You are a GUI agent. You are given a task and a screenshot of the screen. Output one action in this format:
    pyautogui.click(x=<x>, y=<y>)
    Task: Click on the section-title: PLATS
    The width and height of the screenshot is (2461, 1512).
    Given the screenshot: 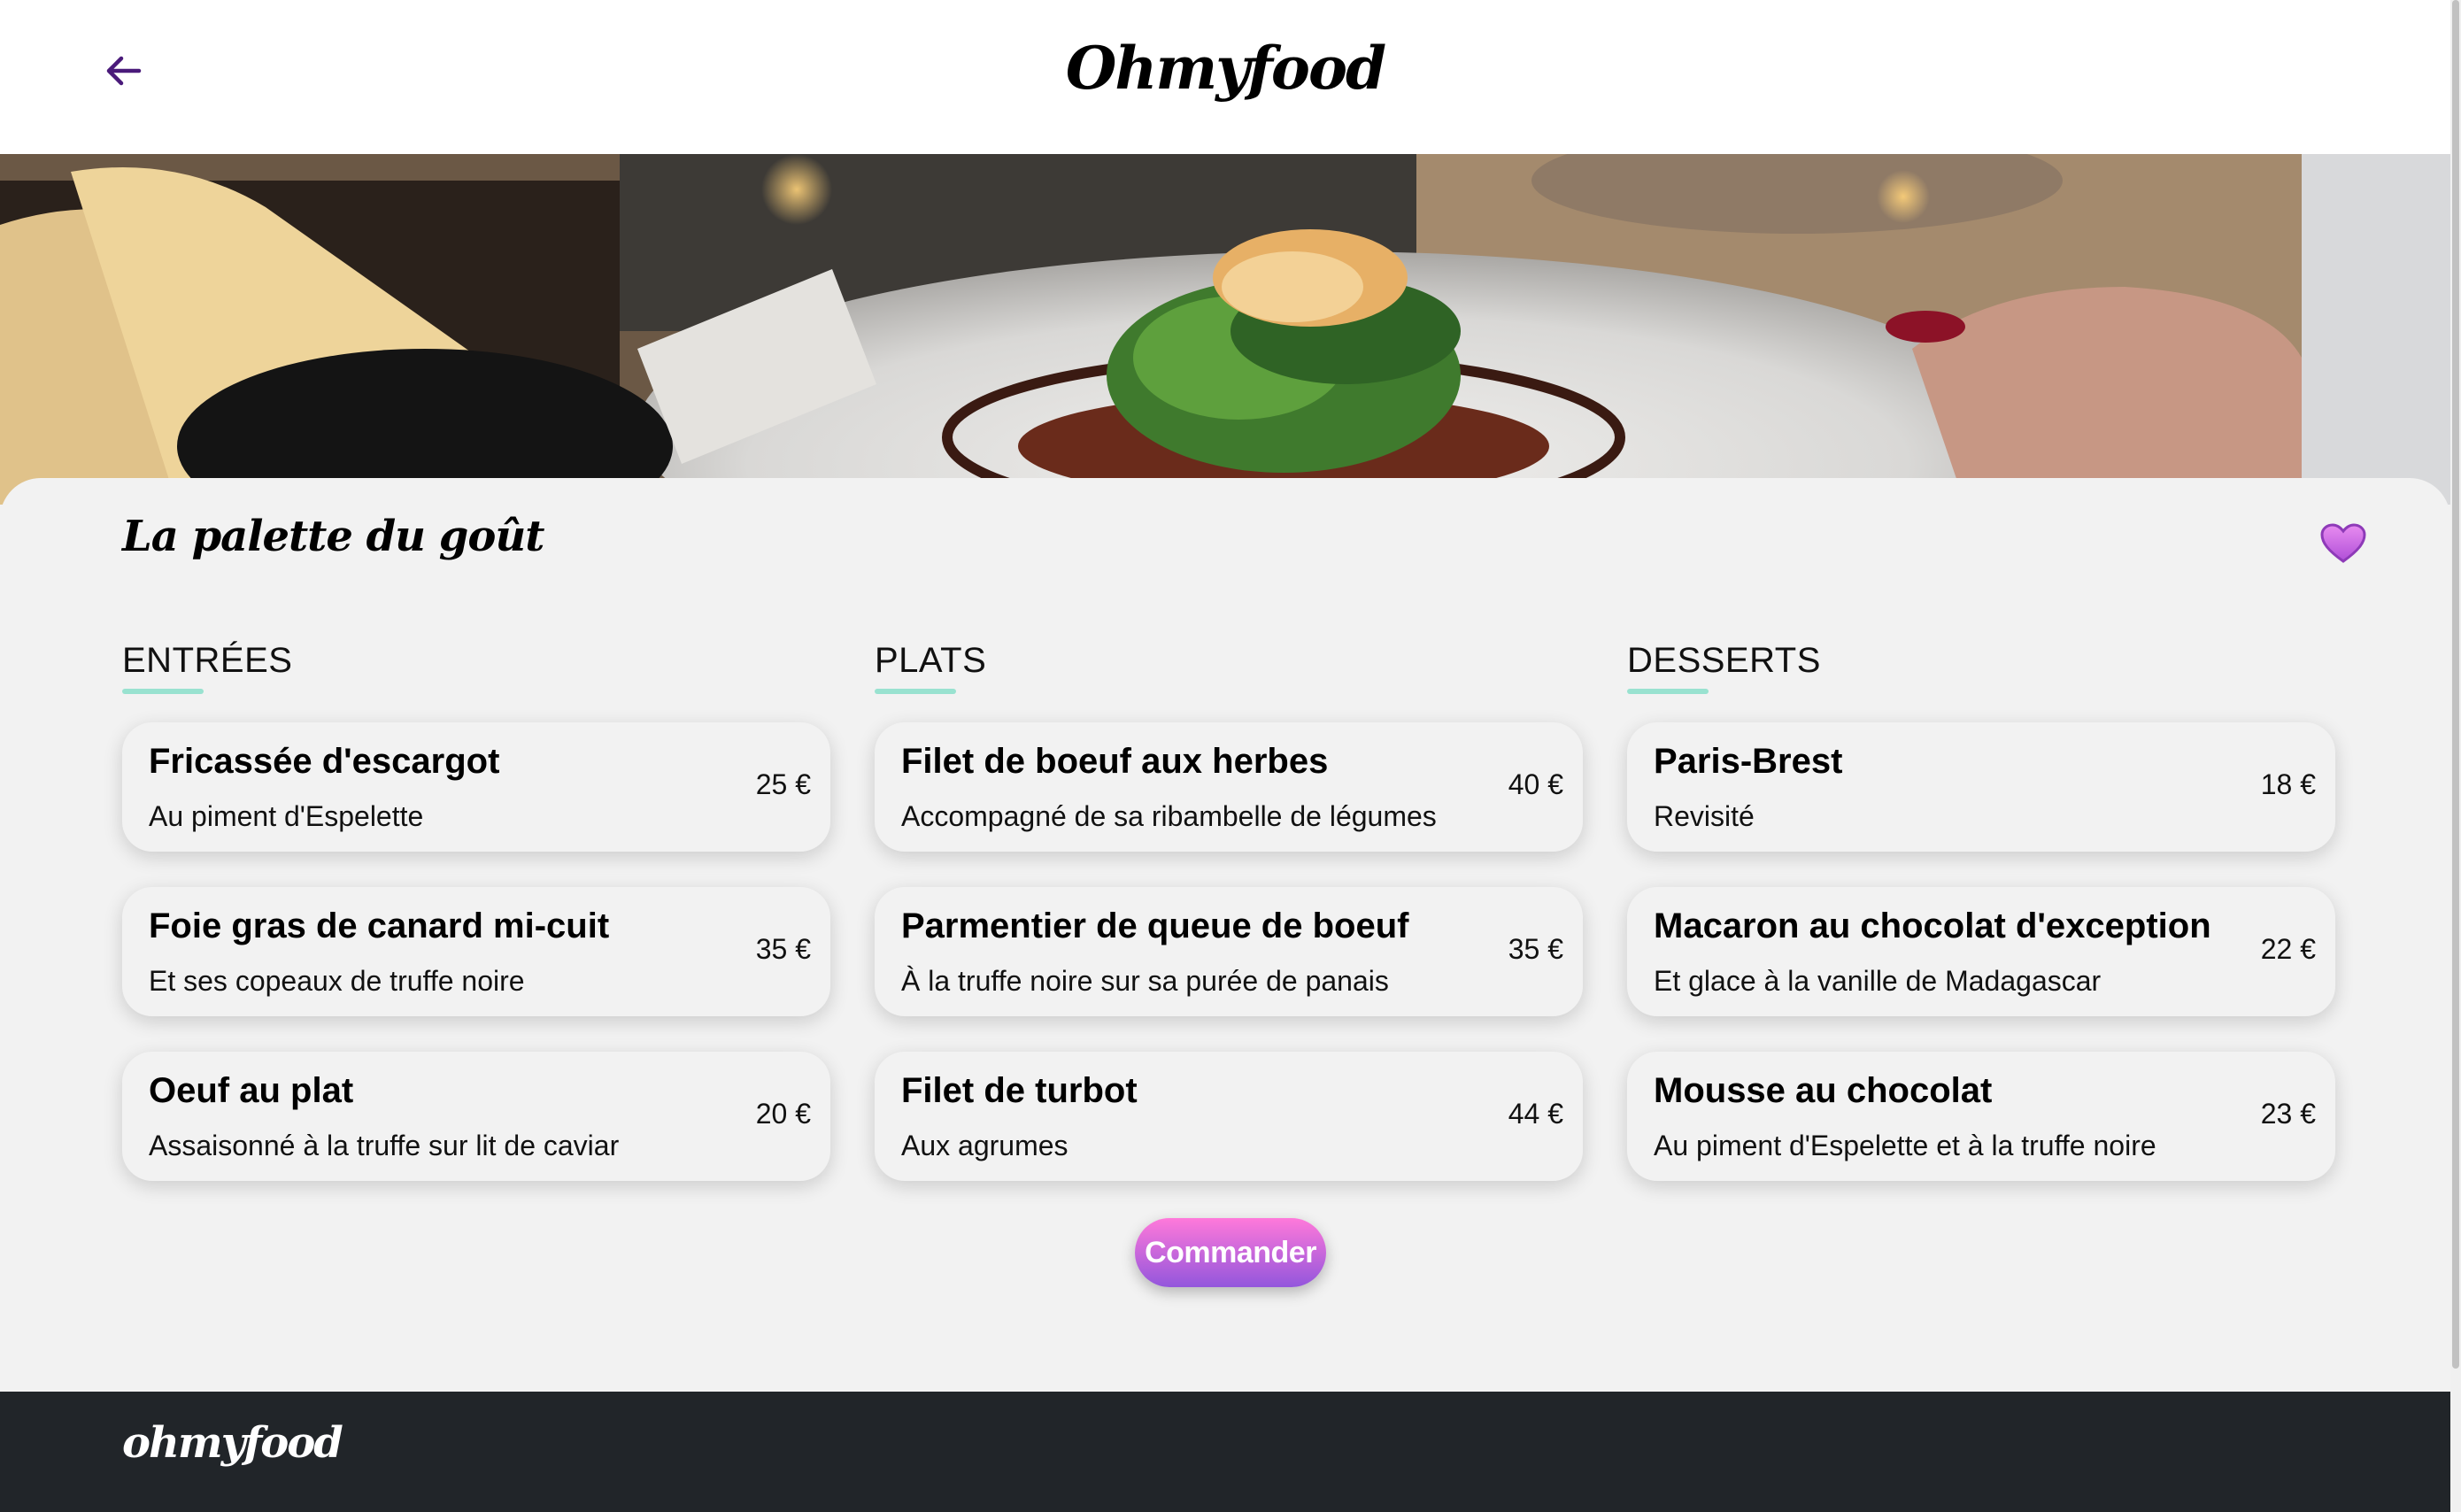 What is the action you would take?
    pyautogui.click(x=931, y=660)
    